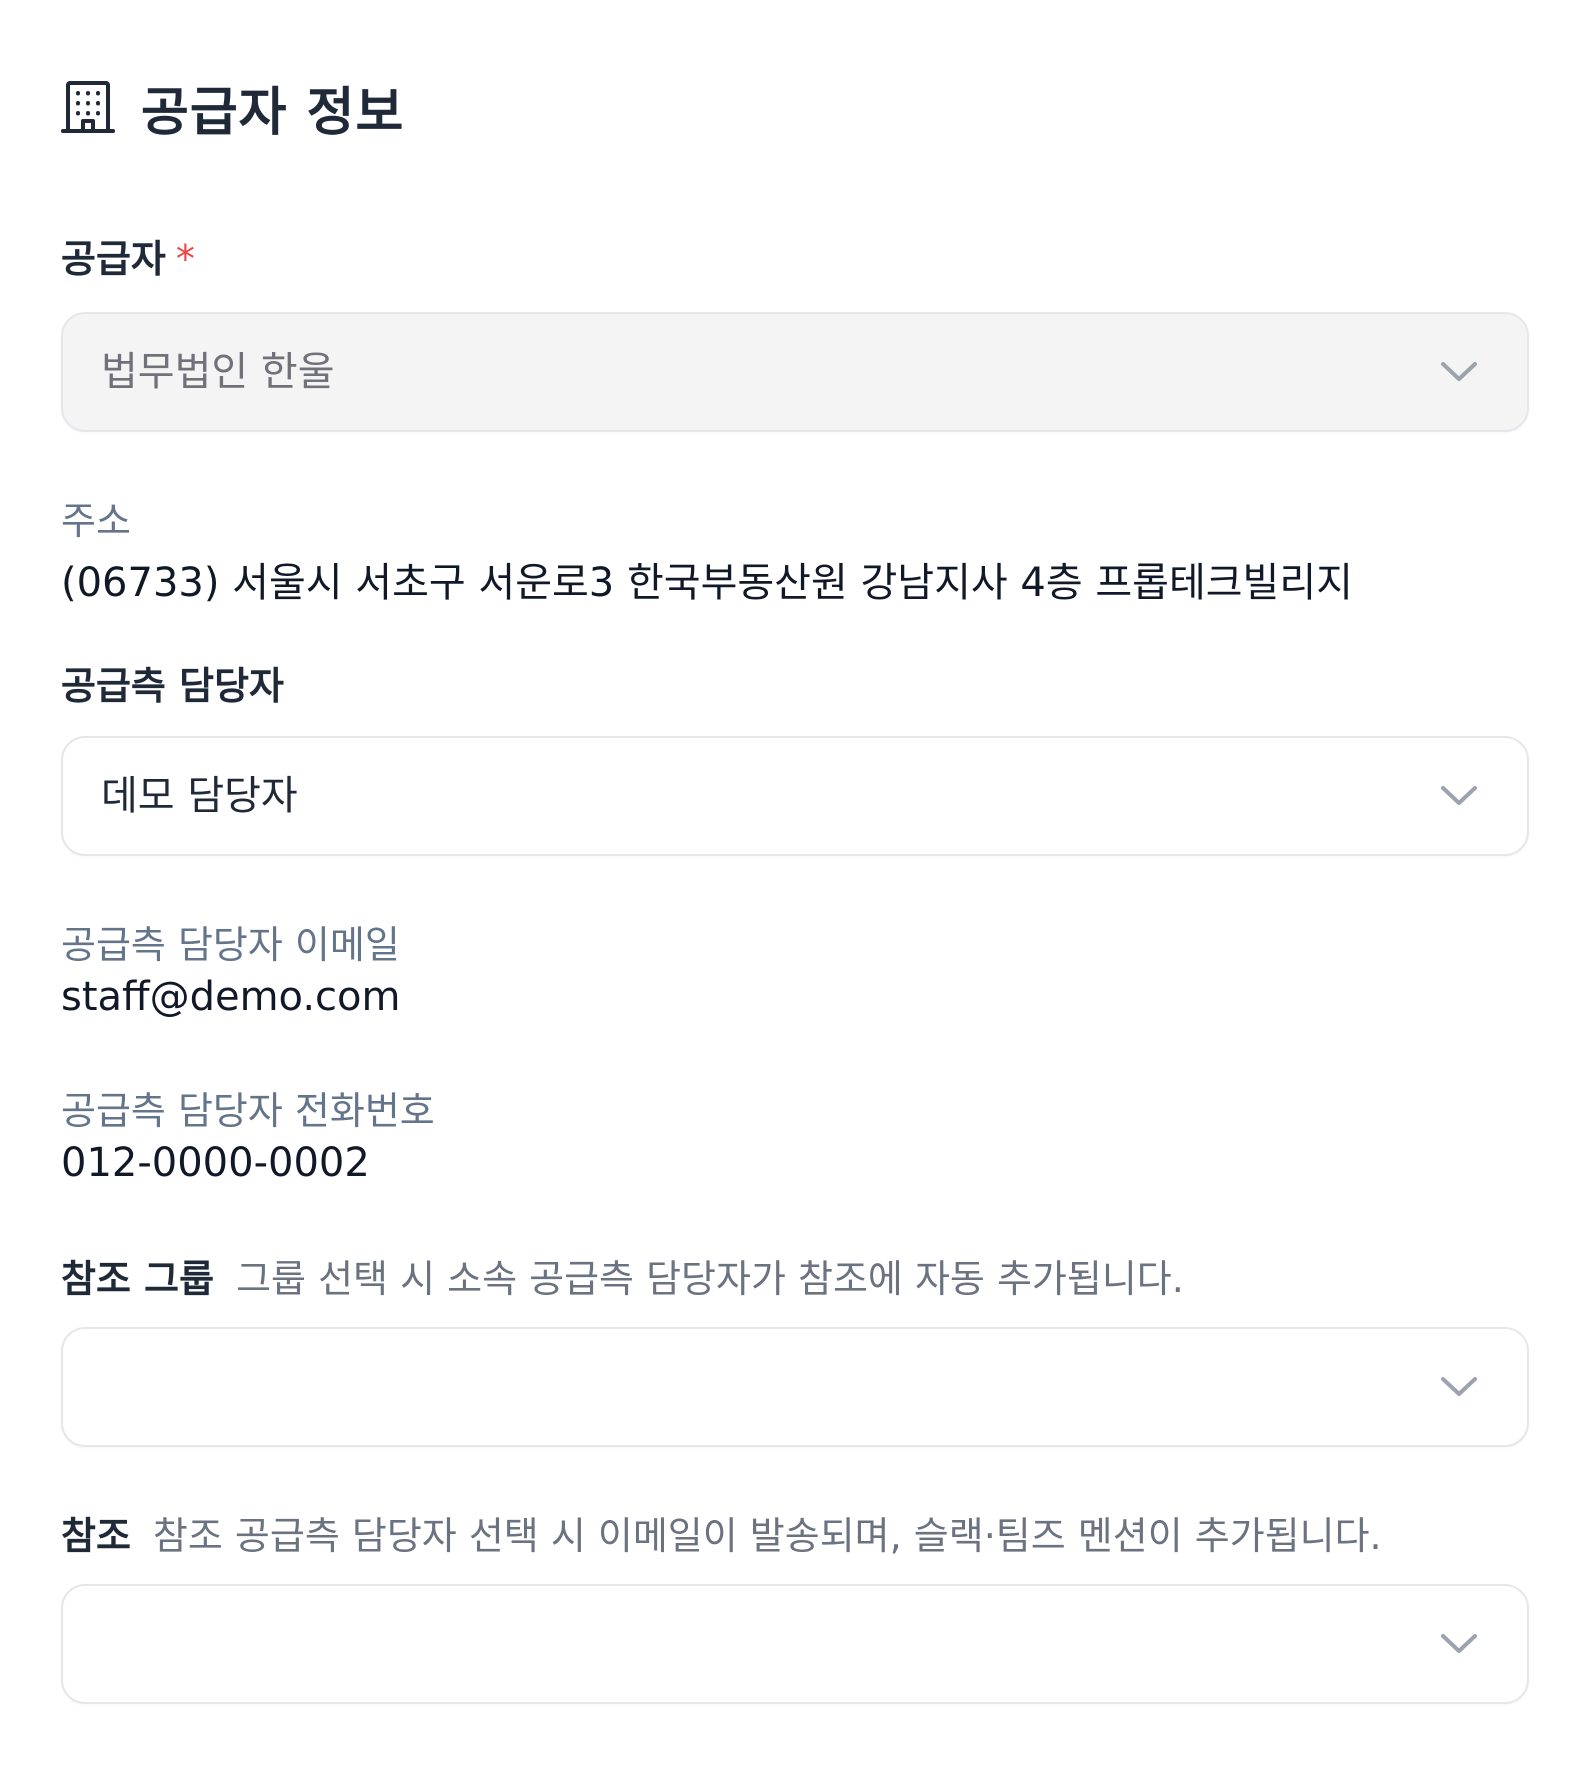 This screenshot has width=1593, height=1776. I want to click on supplier-label-text: 공급자, so click(113, 259).